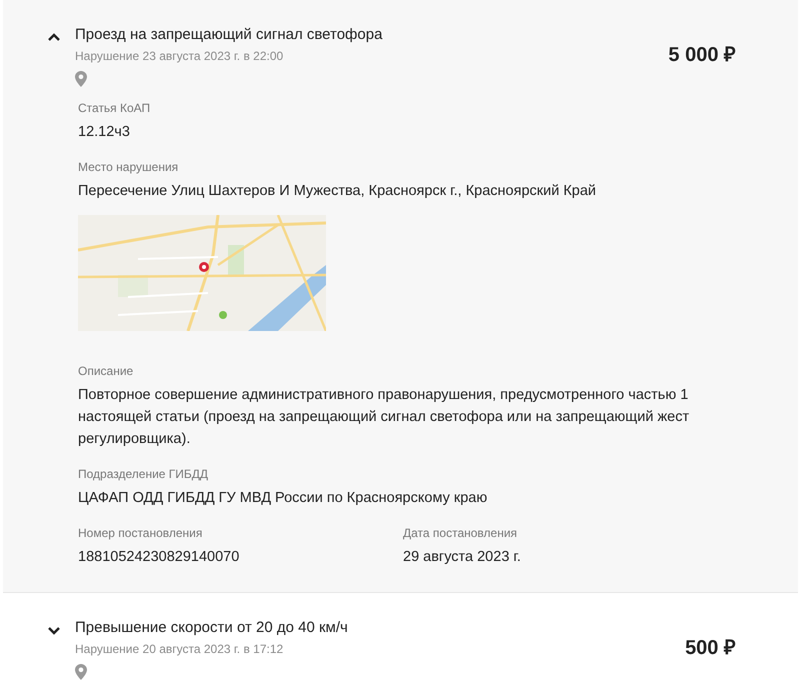  What do you see at coordinates (710, 648) in the screenshot?
I see `fine-amount: 500 ₽` at bounding box center [710, 648].